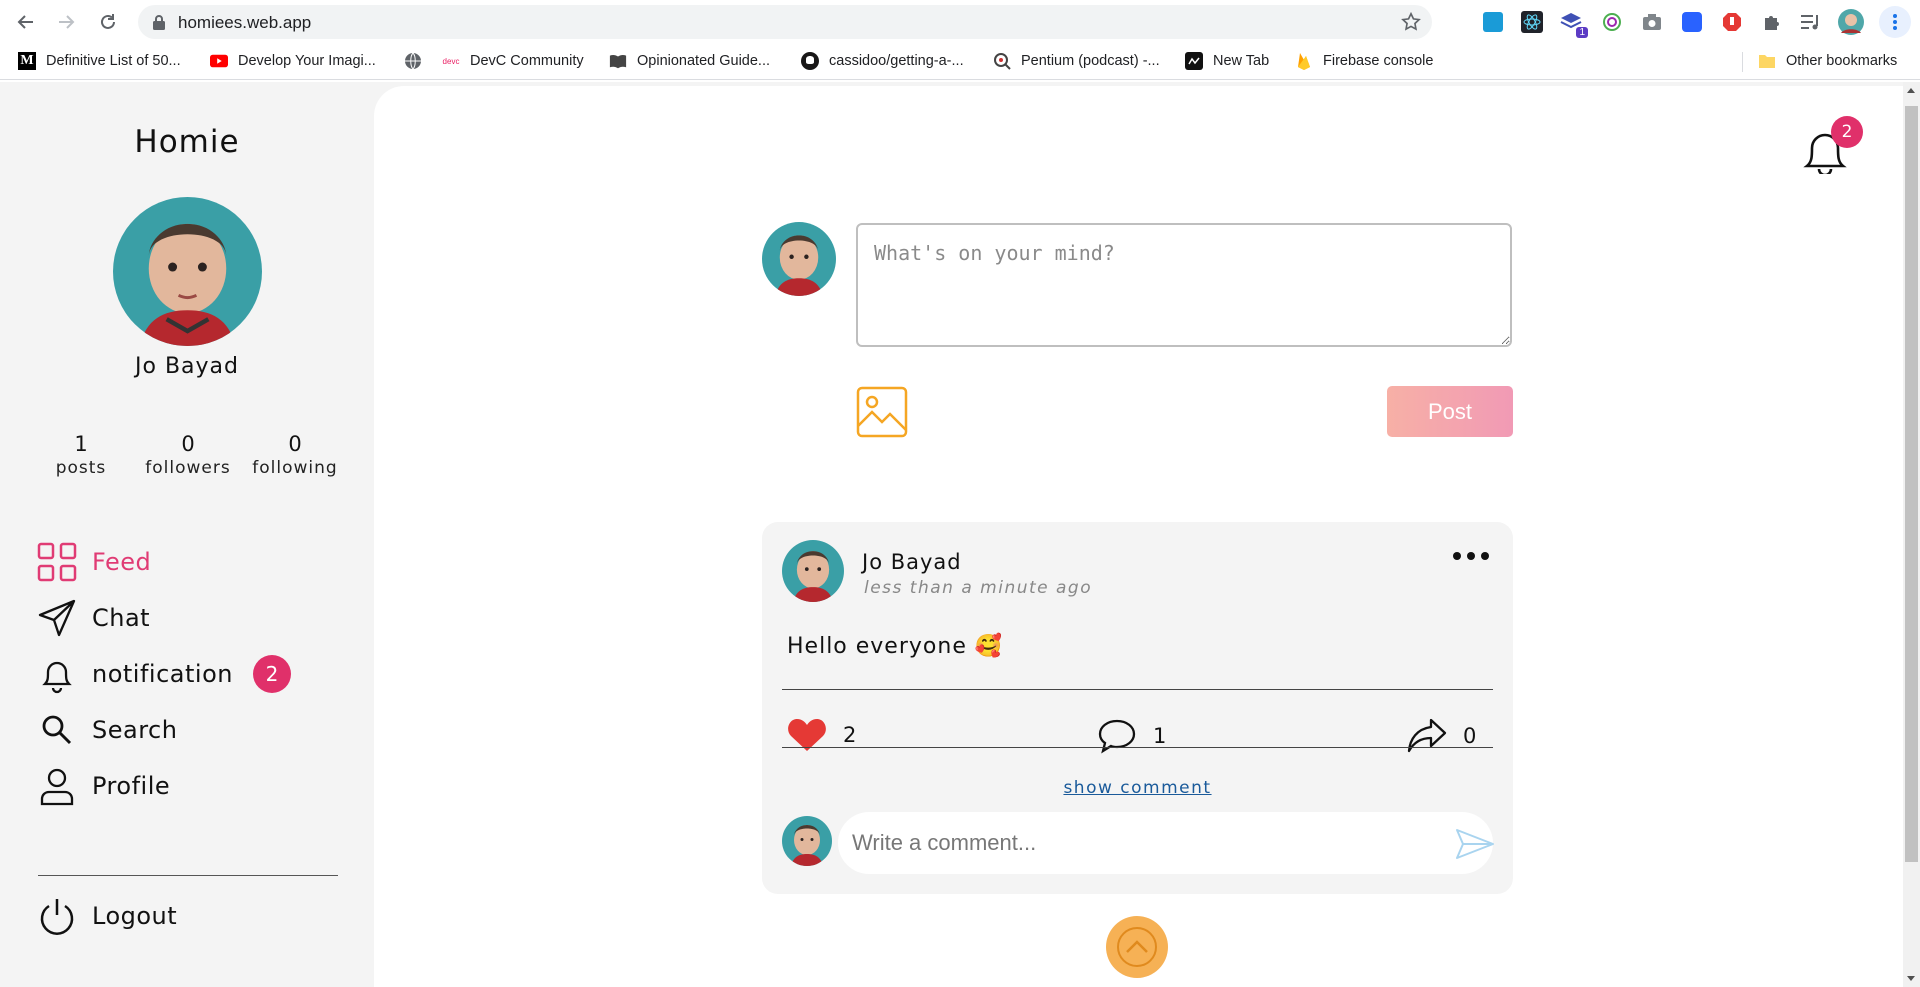 The width and height of the screenshot is (1920, 987). Describe the element at coordinates (187, 366) in the screenshot. I see `user-name: Jo Bayad` at that location.